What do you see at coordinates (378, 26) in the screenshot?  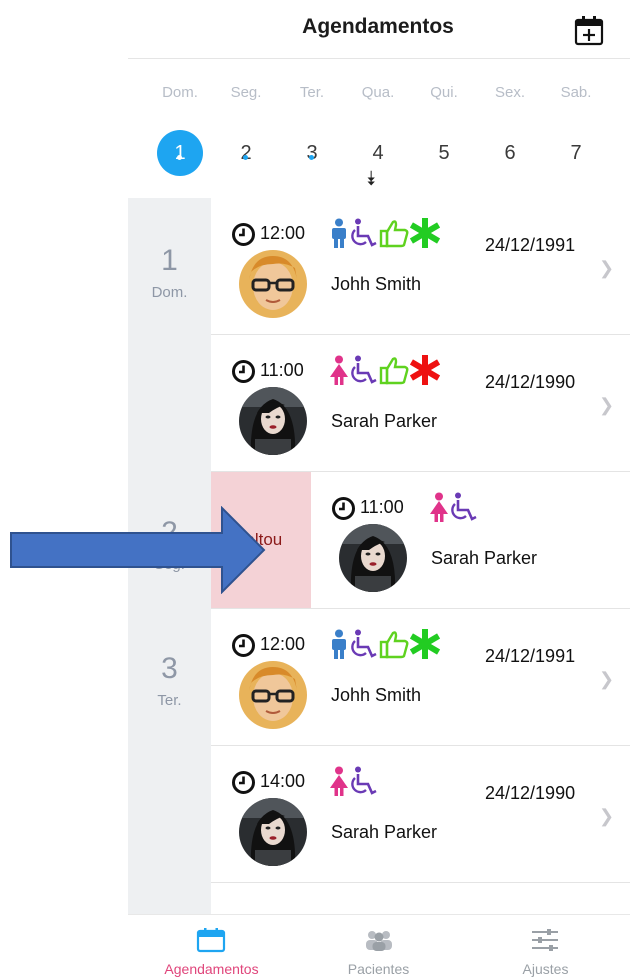 I see `page-title: Agendamentos` at bounding box center [378, 26].